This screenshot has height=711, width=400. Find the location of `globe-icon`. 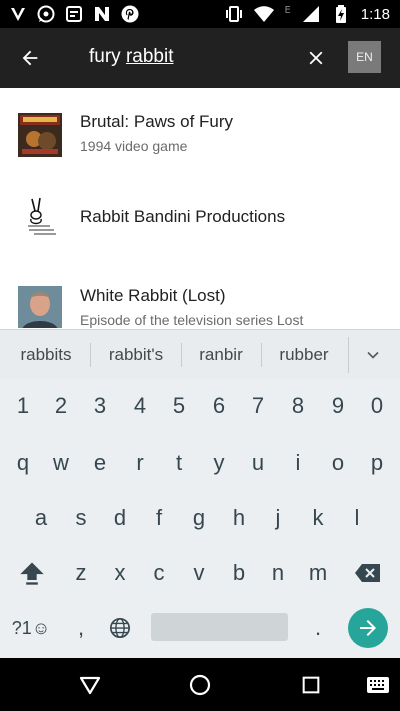

globe-icon is located at coordinates (120, 628).